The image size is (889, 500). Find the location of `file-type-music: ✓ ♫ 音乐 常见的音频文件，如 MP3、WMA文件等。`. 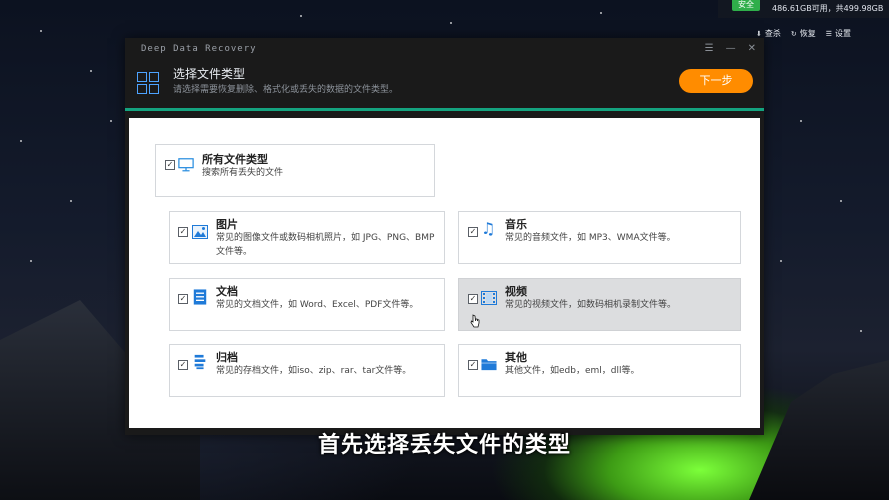

file-type-music: ✓ ♫ 音乐 常见的音频文件，如 MP3、WMA文件等。 is located at coordinates (599, 237).